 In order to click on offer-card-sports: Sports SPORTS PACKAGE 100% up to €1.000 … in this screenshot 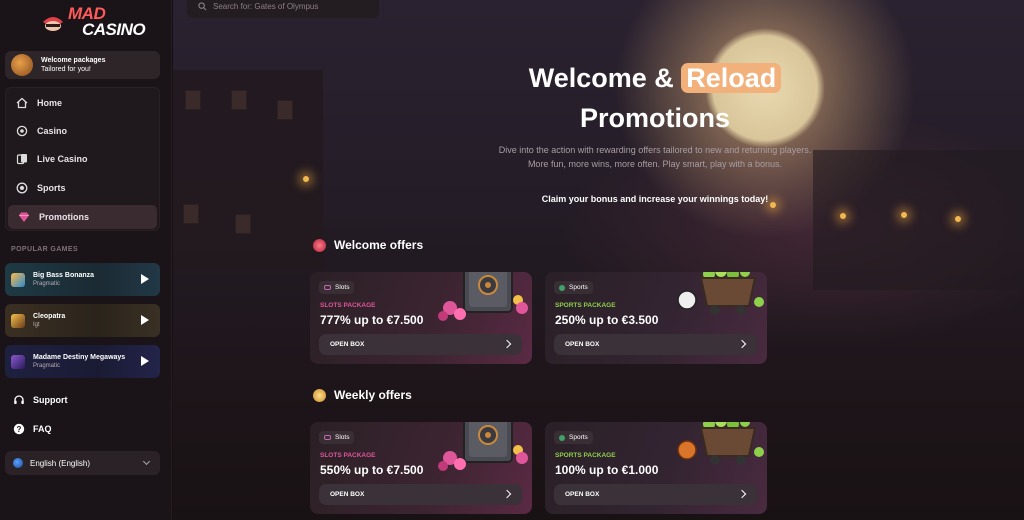, I will do `click(656, 468)`.